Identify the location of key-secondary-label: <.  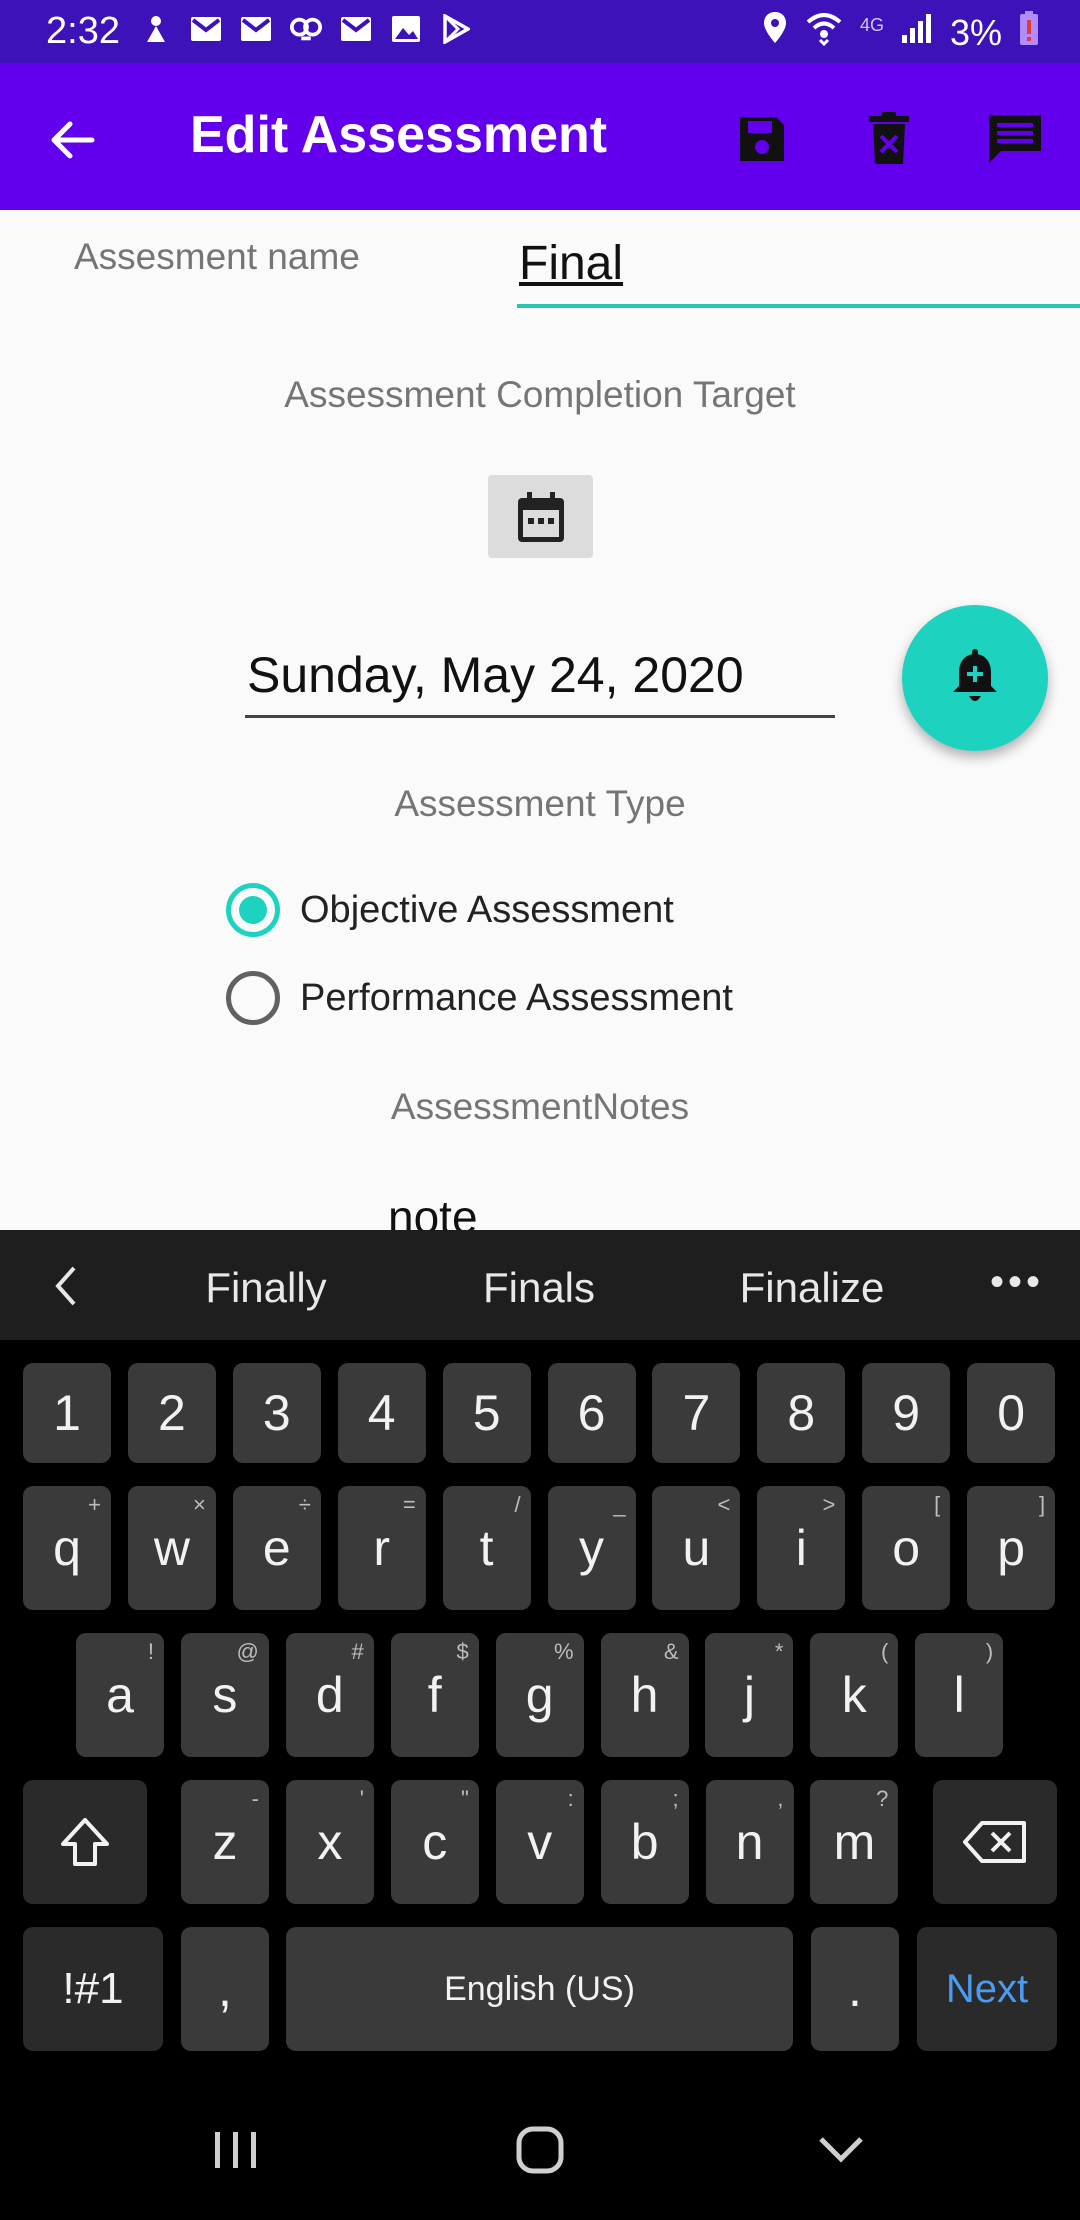
(724, 1504).